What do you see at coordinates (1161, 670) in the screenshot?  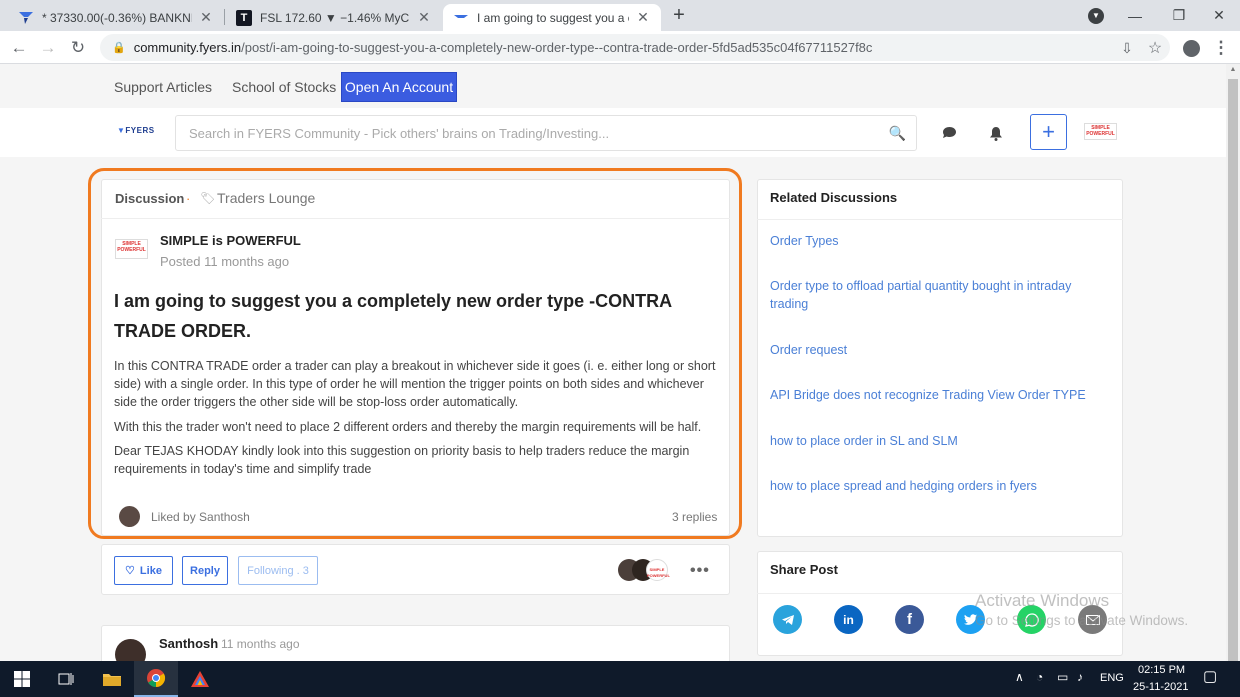 I see `clock-time: 02:15 PM` at bounding box center [1161, 670].